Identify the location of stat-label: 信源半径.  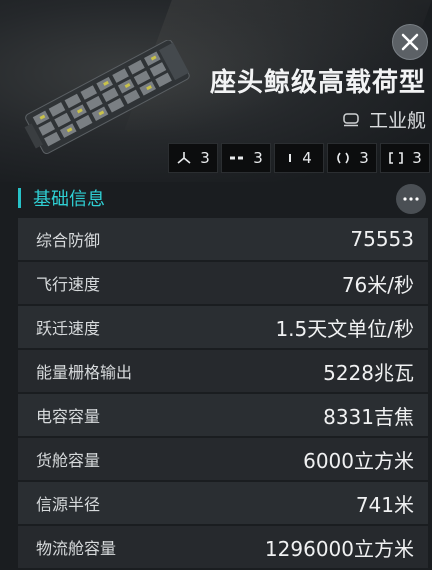
(68, 504).